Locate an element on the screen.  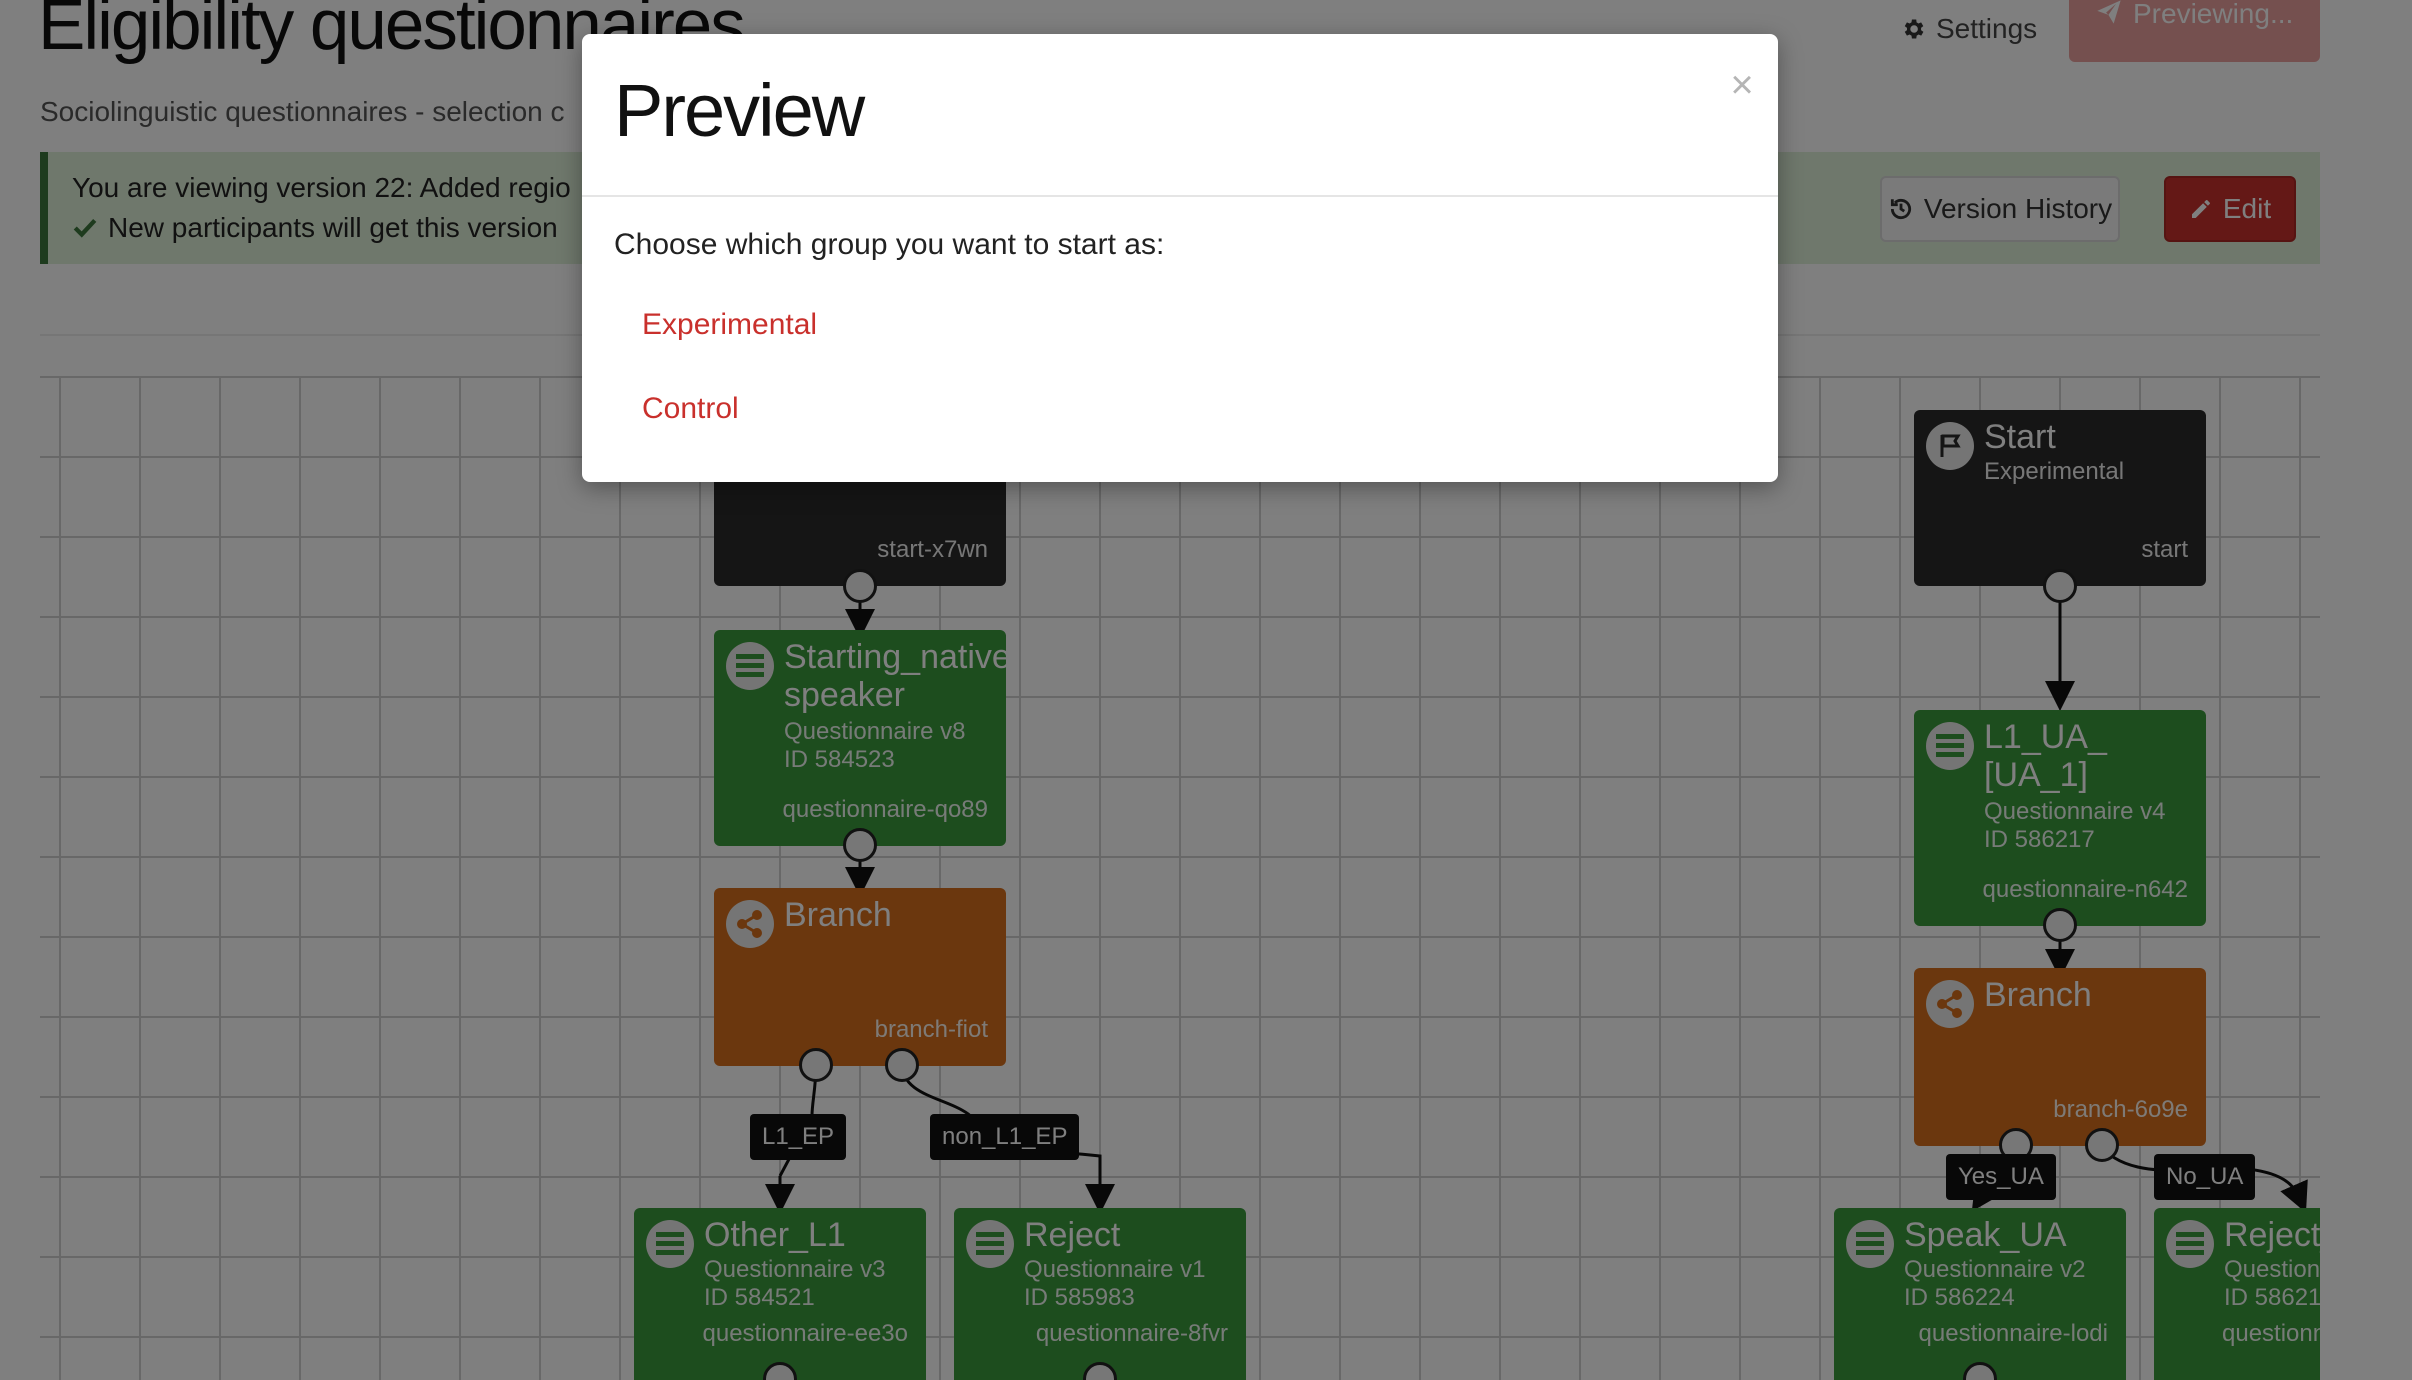
group-option-control: Control is located at coordinates (690, 409).